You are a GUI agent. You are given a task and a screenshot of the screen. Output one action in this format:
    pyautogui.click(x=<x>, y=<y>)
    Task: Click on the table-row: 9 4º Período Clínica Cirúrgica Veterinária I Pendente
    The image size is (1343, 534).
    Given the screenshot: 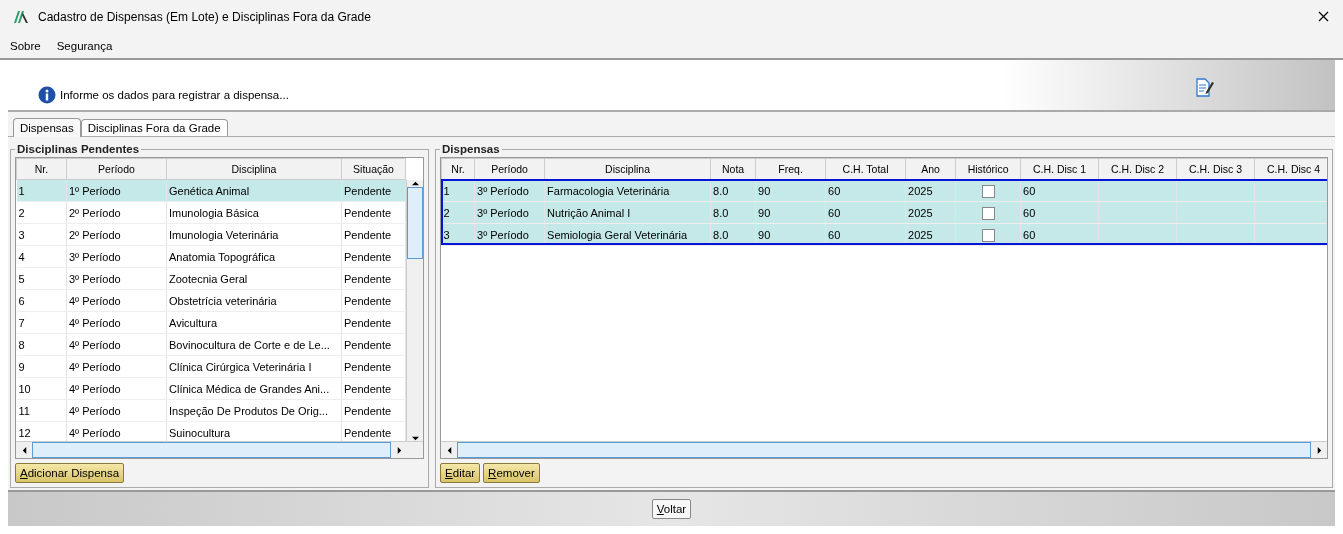 What is the action you would take?
    pyautogui.click(x=211, y=366)
    